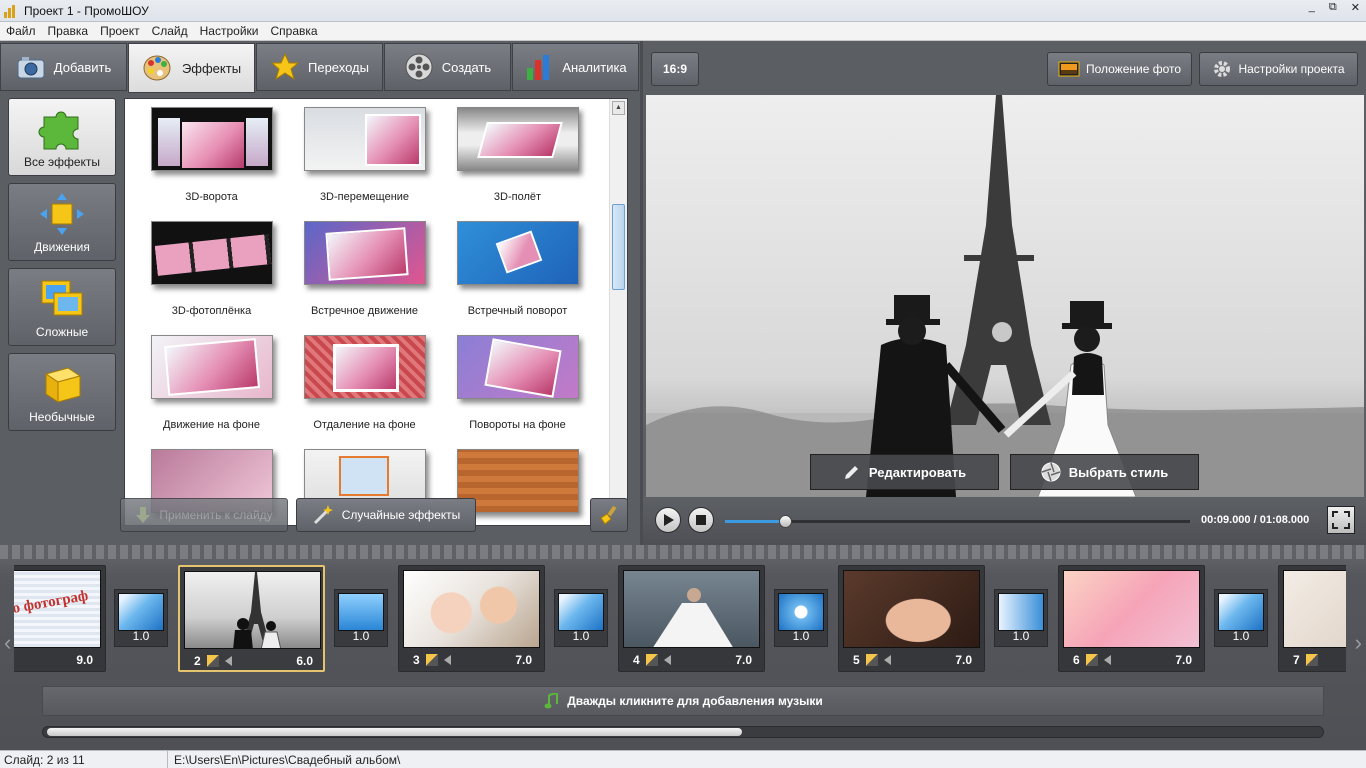 This screenshot has width=1366, height=768. Describe the element at coordinates (675, 69) in the screenshot. I see `aspect-ratio-button: 16:9` at that location.